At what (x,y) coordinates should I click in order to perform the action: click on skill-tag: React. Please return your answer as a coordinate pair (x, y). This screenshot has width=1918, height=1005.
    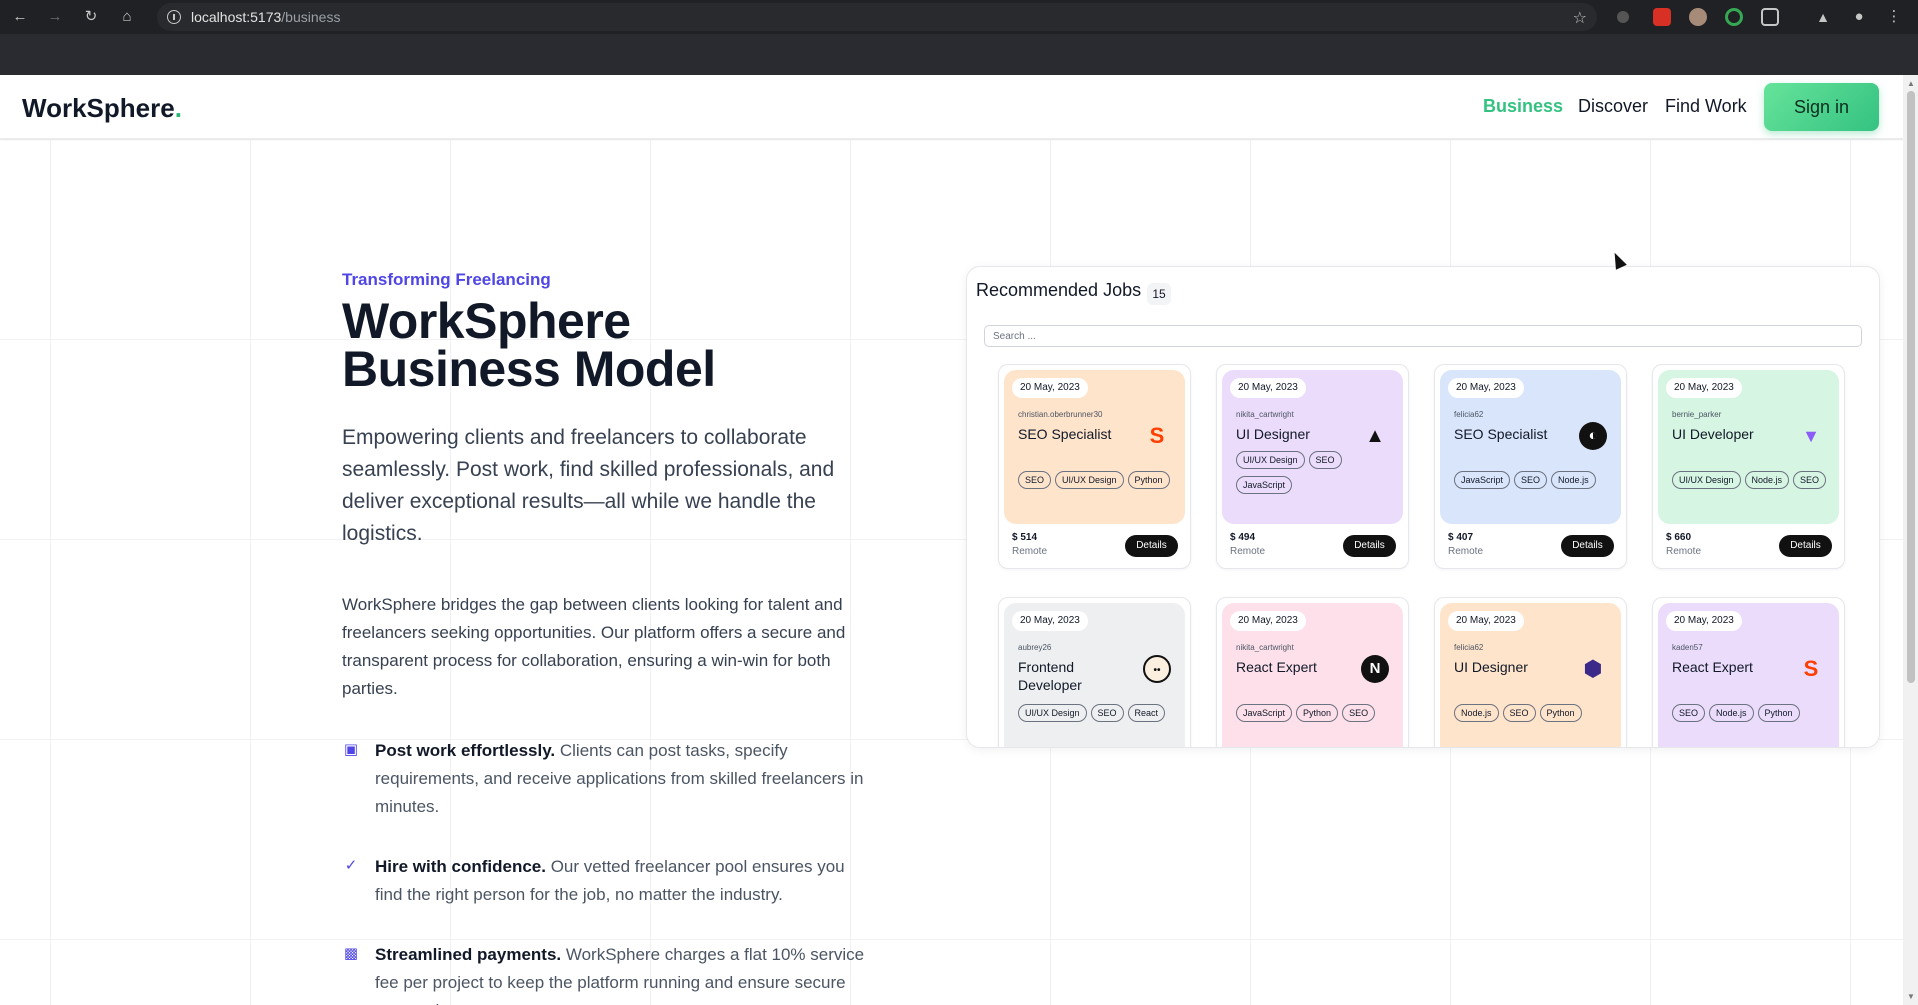
    Looking at the image, I should click on (1146, 713).